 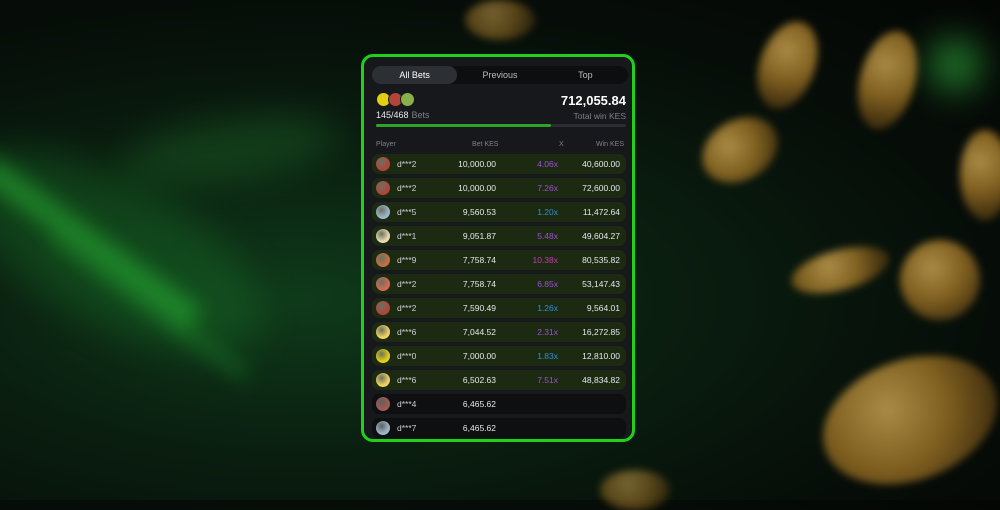 What do you see at coordinates (499, 284) in the screenshot?
I see `bet-row: d***2 7,758.74 6.85x 53,147.43` at bounding box center [499, 284].